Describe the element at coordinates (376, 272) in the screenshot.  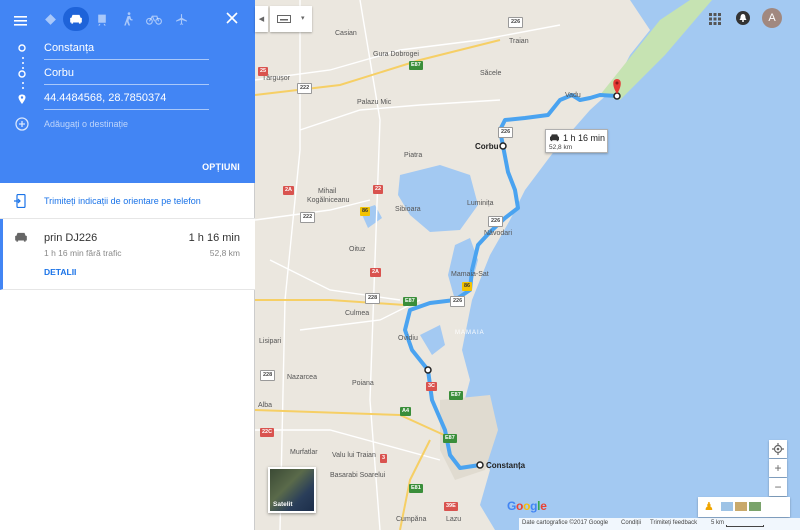
I see `shield-2a-b: 2A` at that location.